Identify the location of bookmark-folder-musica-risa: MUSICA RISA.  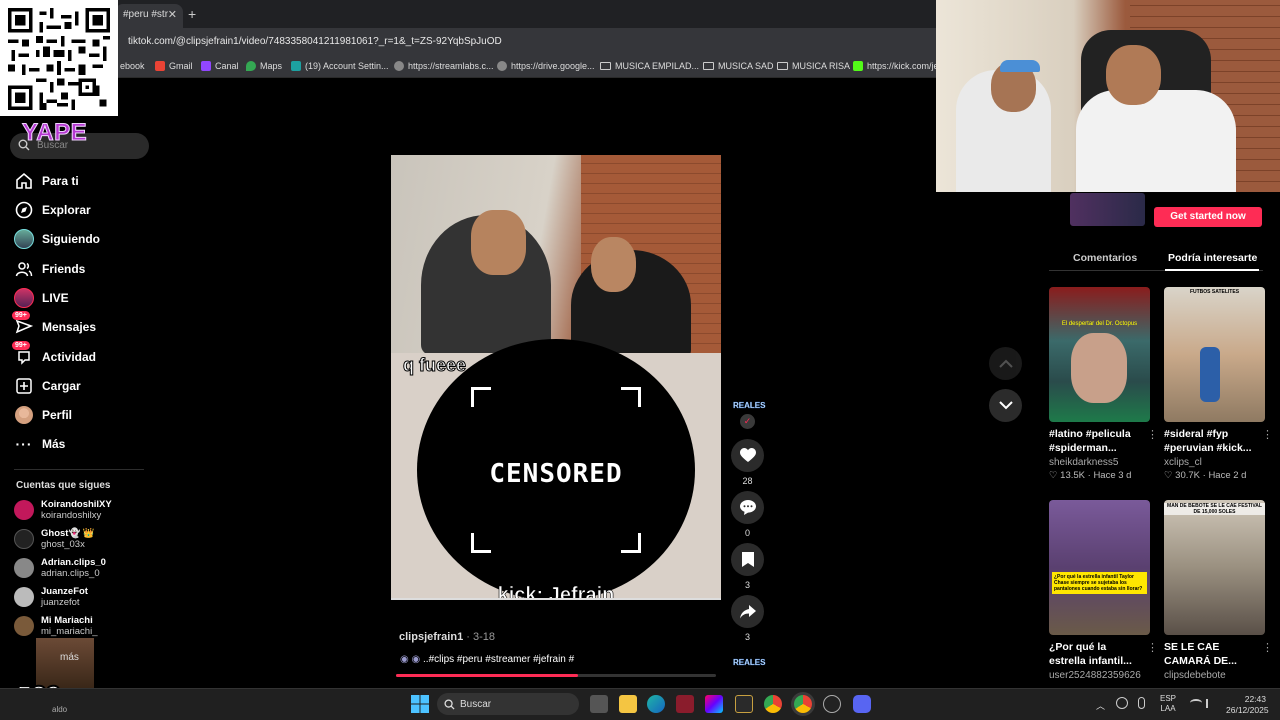
(813, 66).